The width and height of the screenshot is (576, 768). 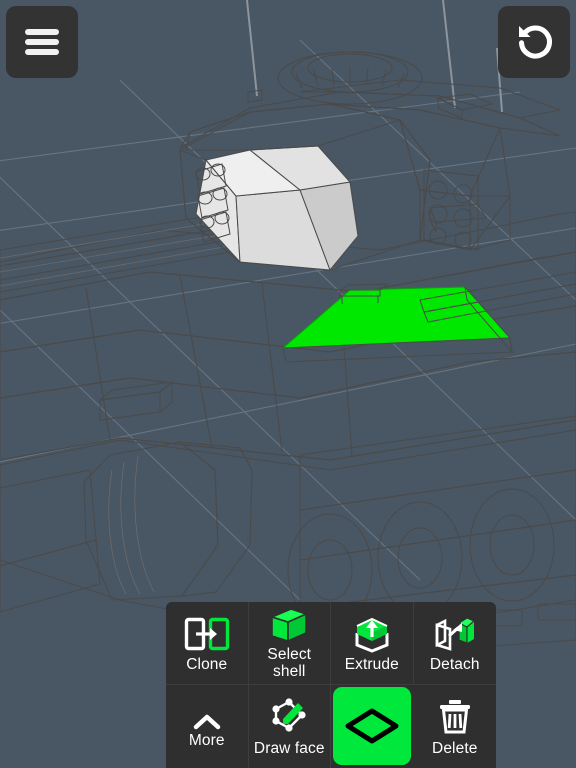 What do you see at coordinates (289, 717) in the screenshot?
I see `draw-face-icon` at bounding box center [289, 717].